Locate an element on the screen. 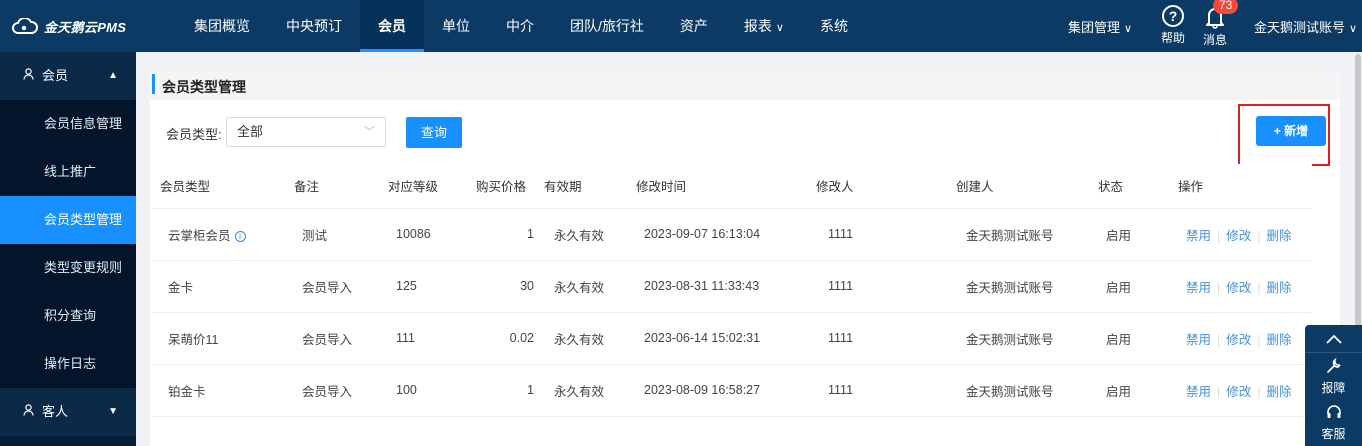 Image resolution: width=1362 pixels, height=446 pixels. cell-price: 0.02 is located at coordinates (507, 338).